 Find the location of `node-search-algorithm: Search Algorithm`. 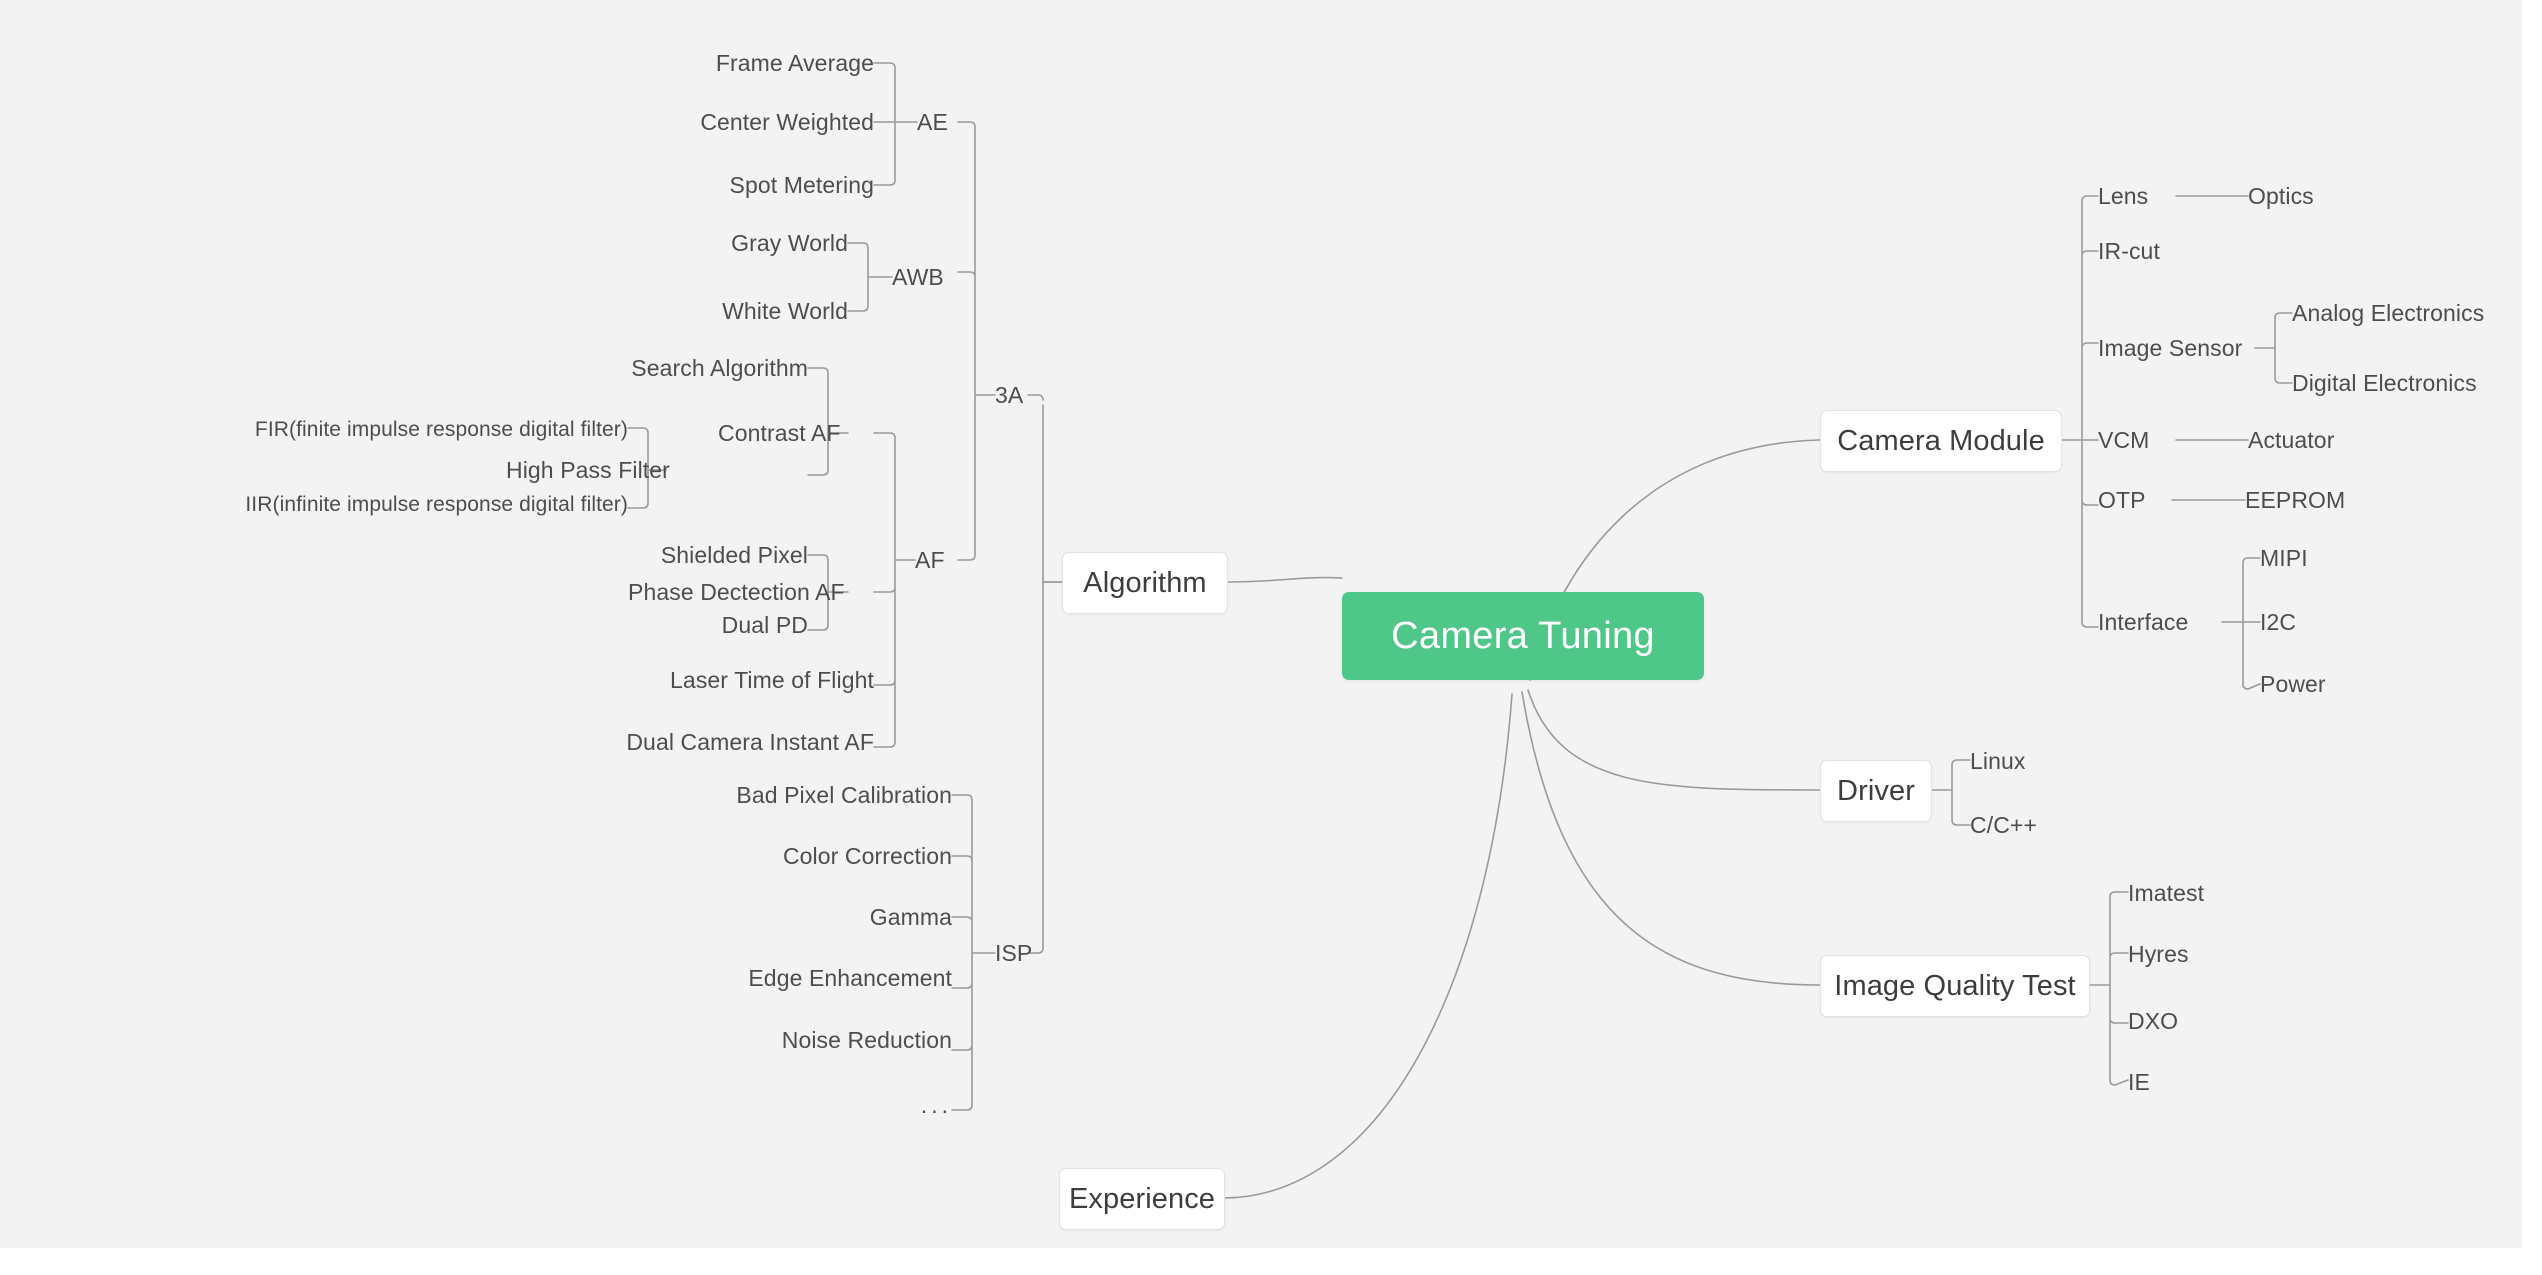

node-search-algorithm: Search Algorithm is located at coordinates (664, 368).